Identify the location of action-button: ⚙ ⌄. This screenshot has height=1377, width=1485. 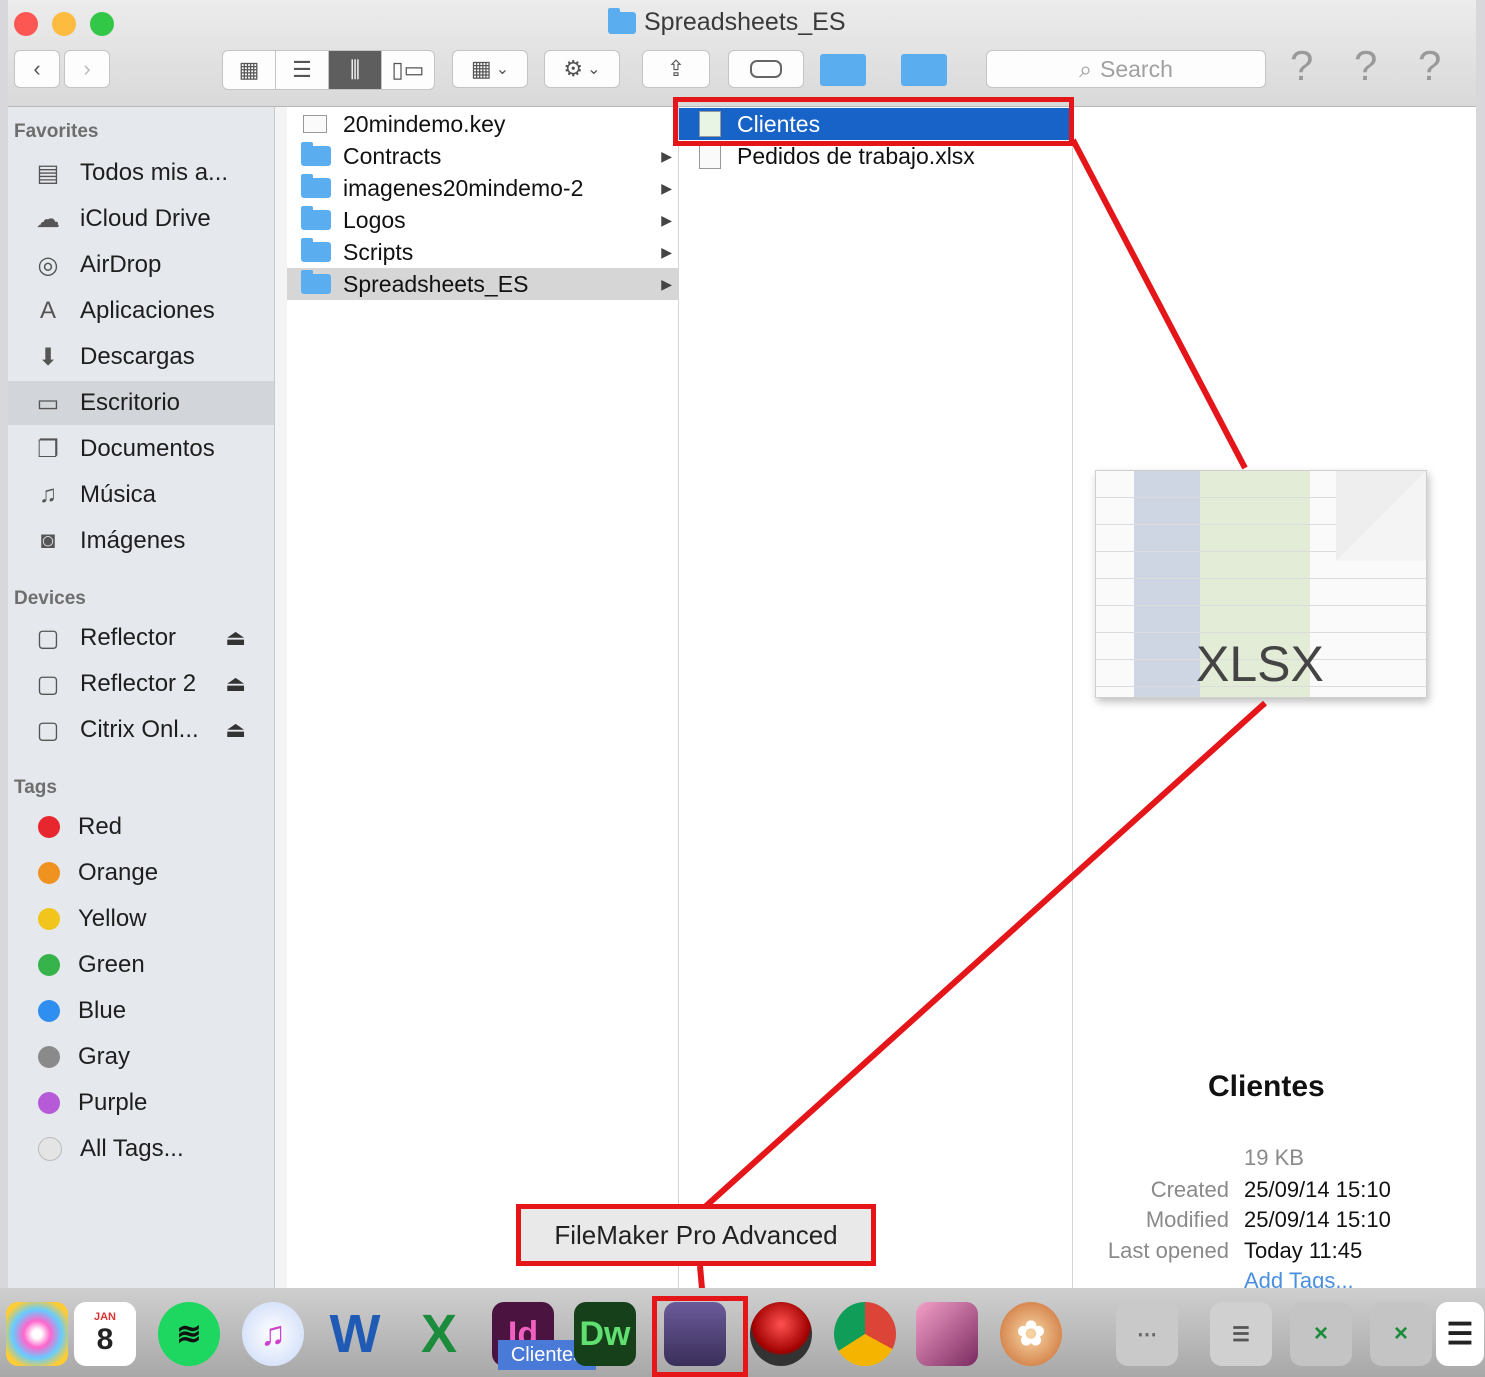
(582, 69).